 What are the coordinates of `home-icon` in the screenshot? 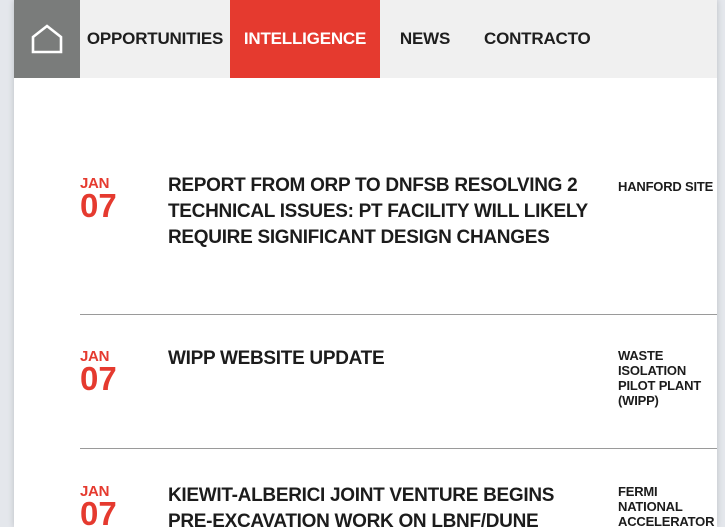 It's located at (47, 39).